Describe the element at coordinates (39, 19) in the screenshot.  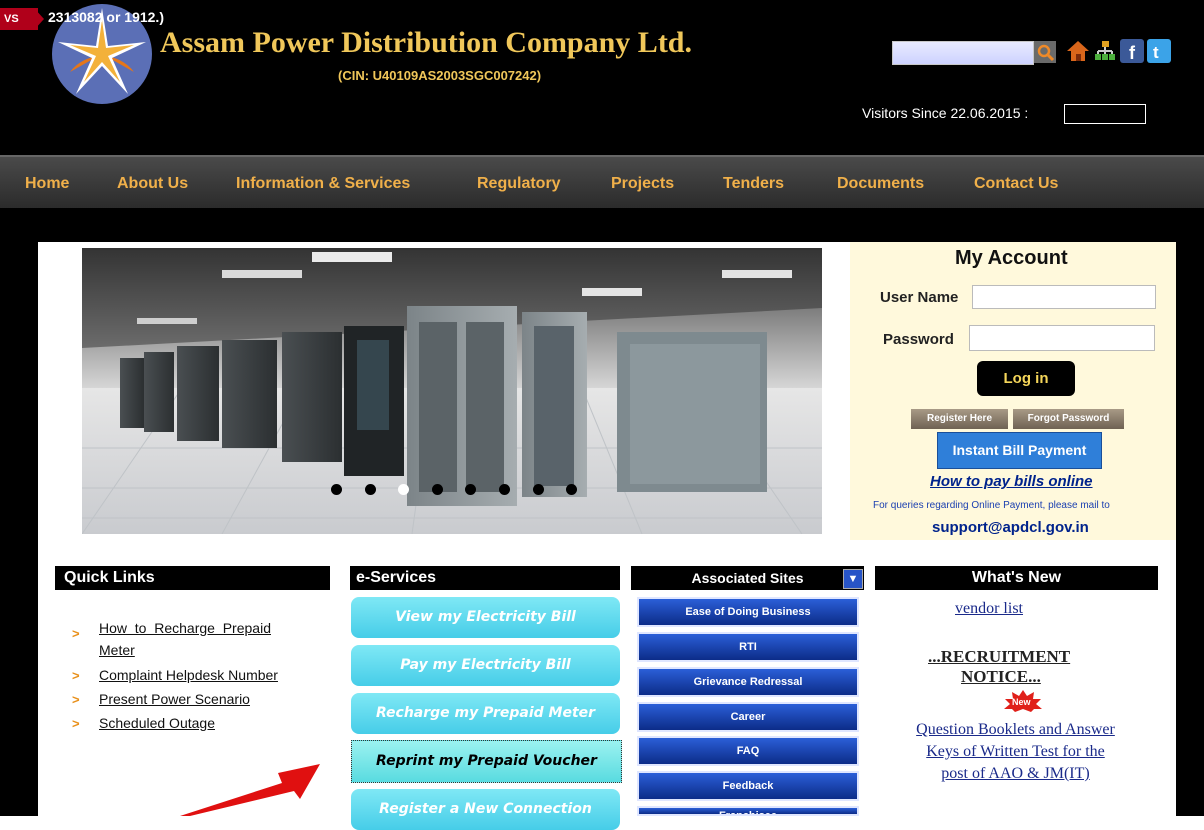
I see `ticker-arrow` at that location.